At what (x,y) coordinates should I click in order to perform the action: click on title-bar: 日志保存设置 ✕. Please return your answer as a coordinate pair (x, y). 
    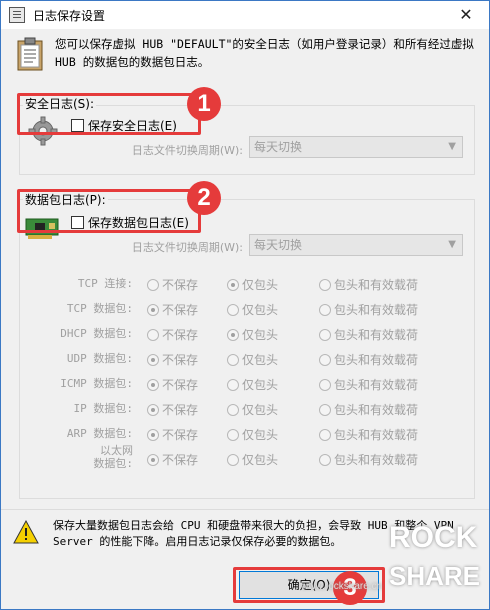
    Looking at the image, I should click on (245, 15).